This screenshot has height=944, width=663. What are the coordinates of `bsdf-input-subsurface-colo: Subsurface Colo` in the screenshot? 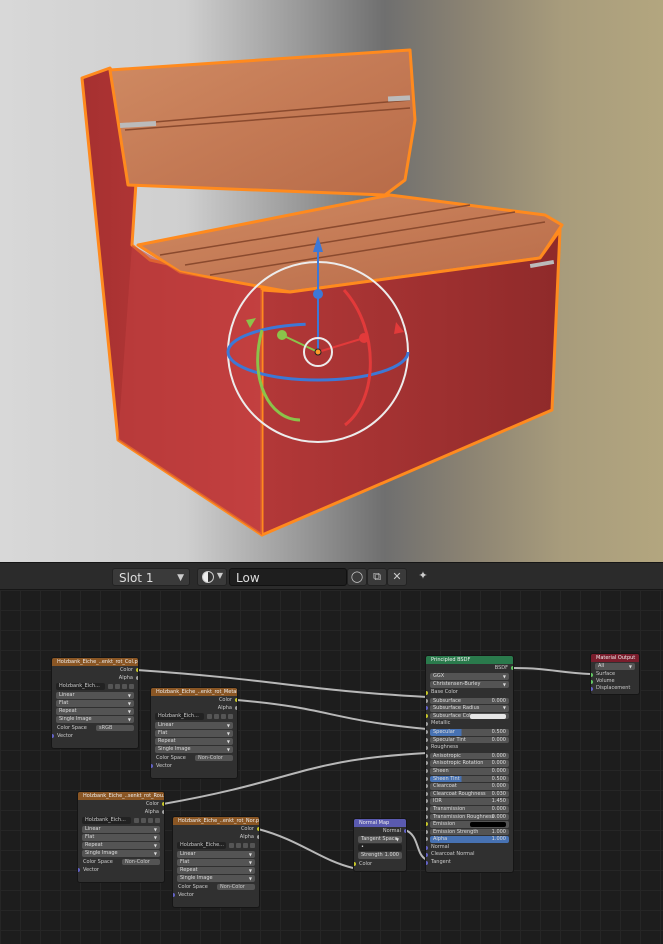 It's located at (467, 716).